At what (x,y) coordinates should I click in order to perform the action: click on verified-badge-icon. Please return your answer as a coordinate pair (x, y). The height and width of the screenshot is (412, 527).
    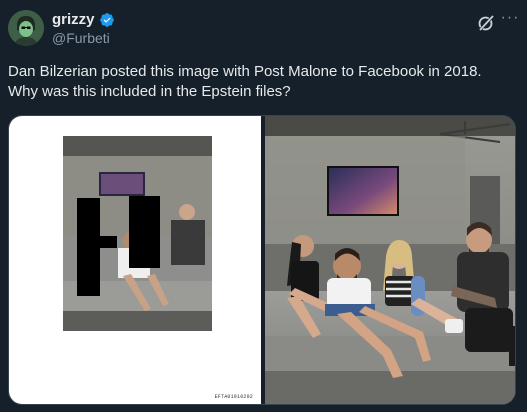
    Looking at the image, I should click on (106, 19).